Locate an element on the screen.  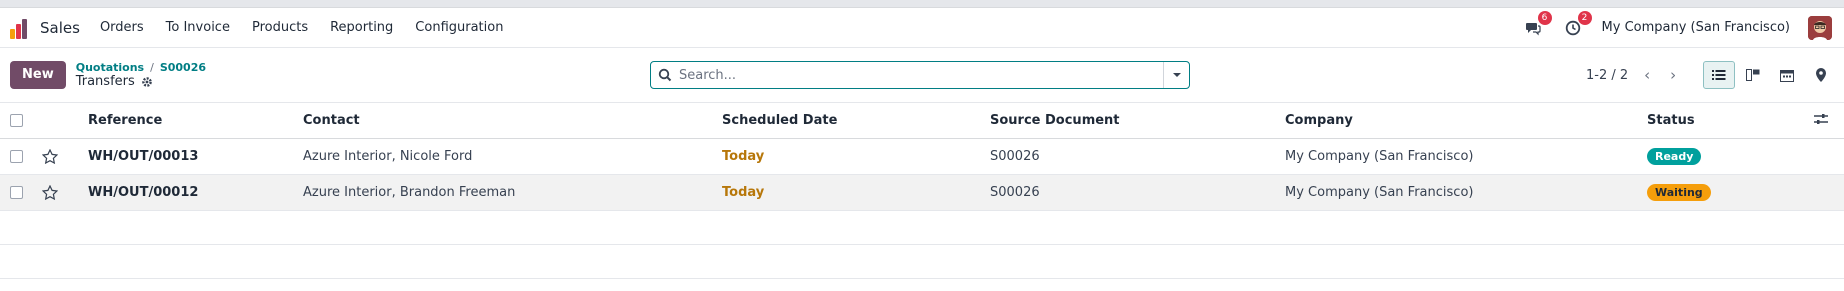
search-options-toggle is located at coordinates (1176, 75).